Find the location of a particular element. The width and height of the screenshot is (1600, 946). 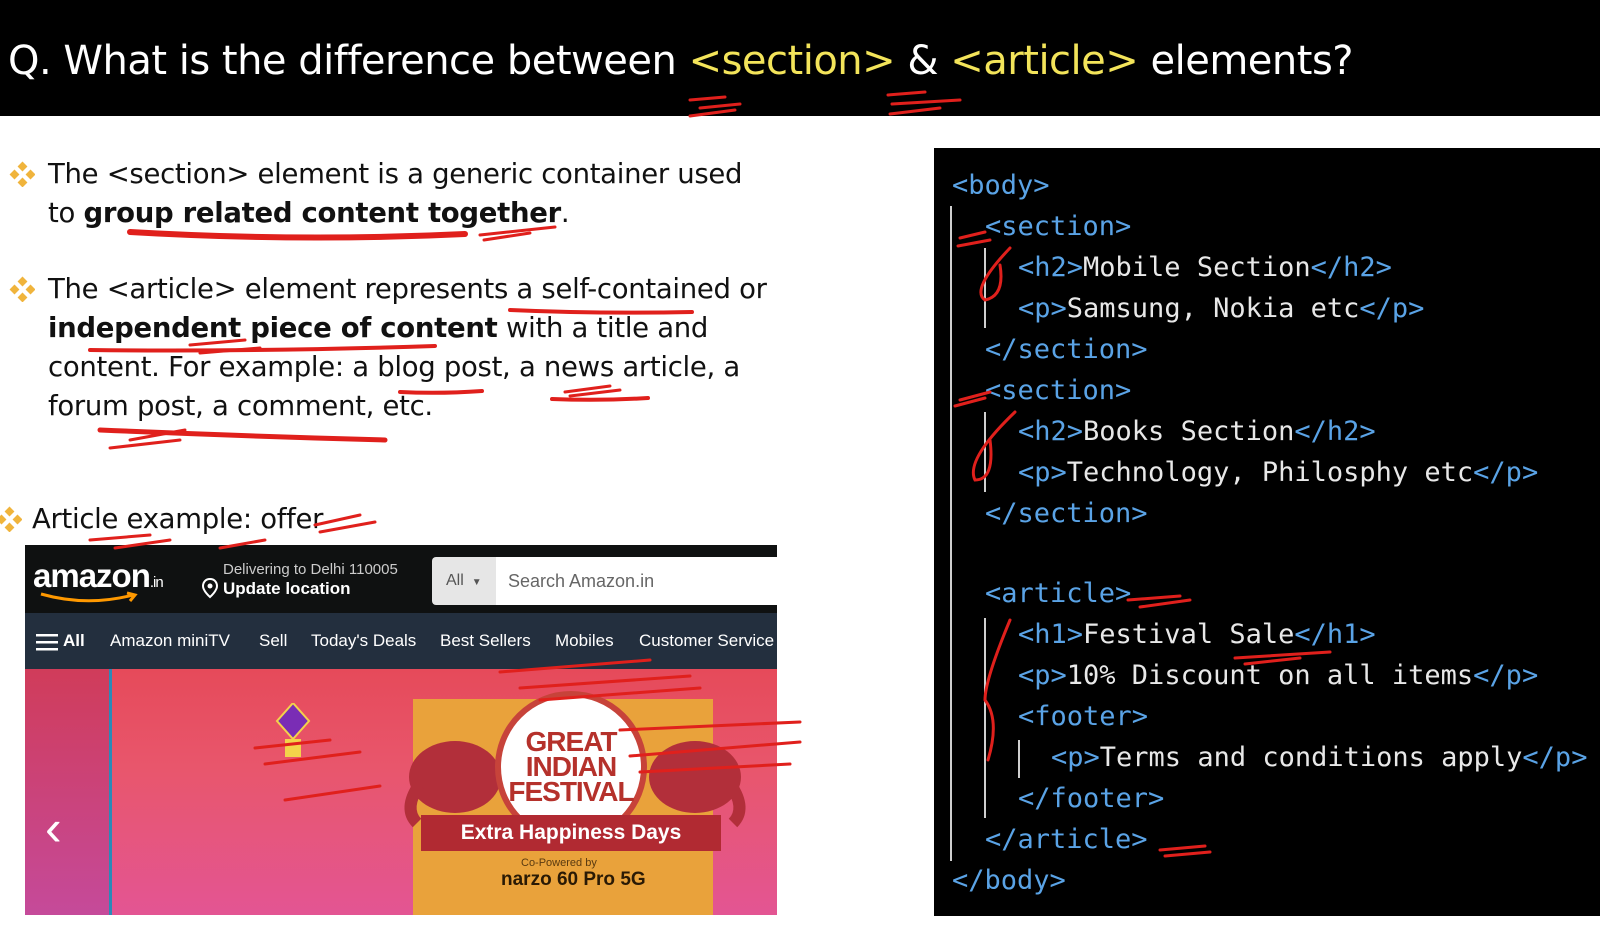

search-category-select: All ▼ is located at coordinates (464, 581).